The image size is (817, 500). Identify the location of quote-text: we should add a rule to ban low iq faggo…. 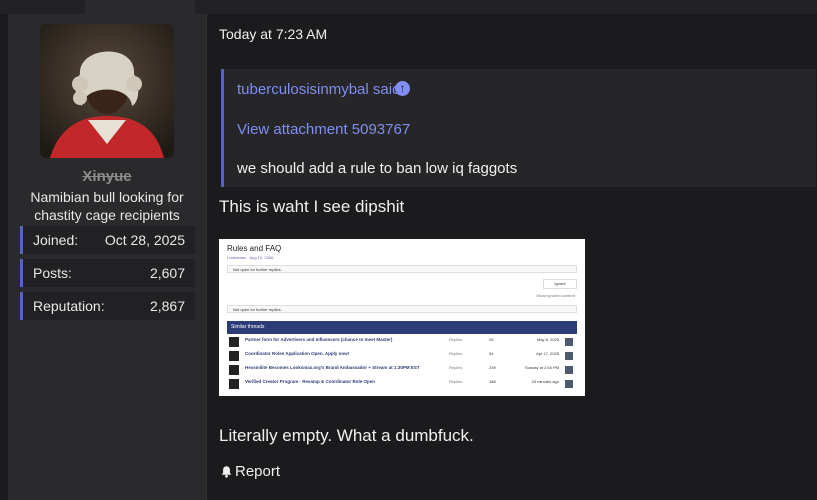
(377, 168).